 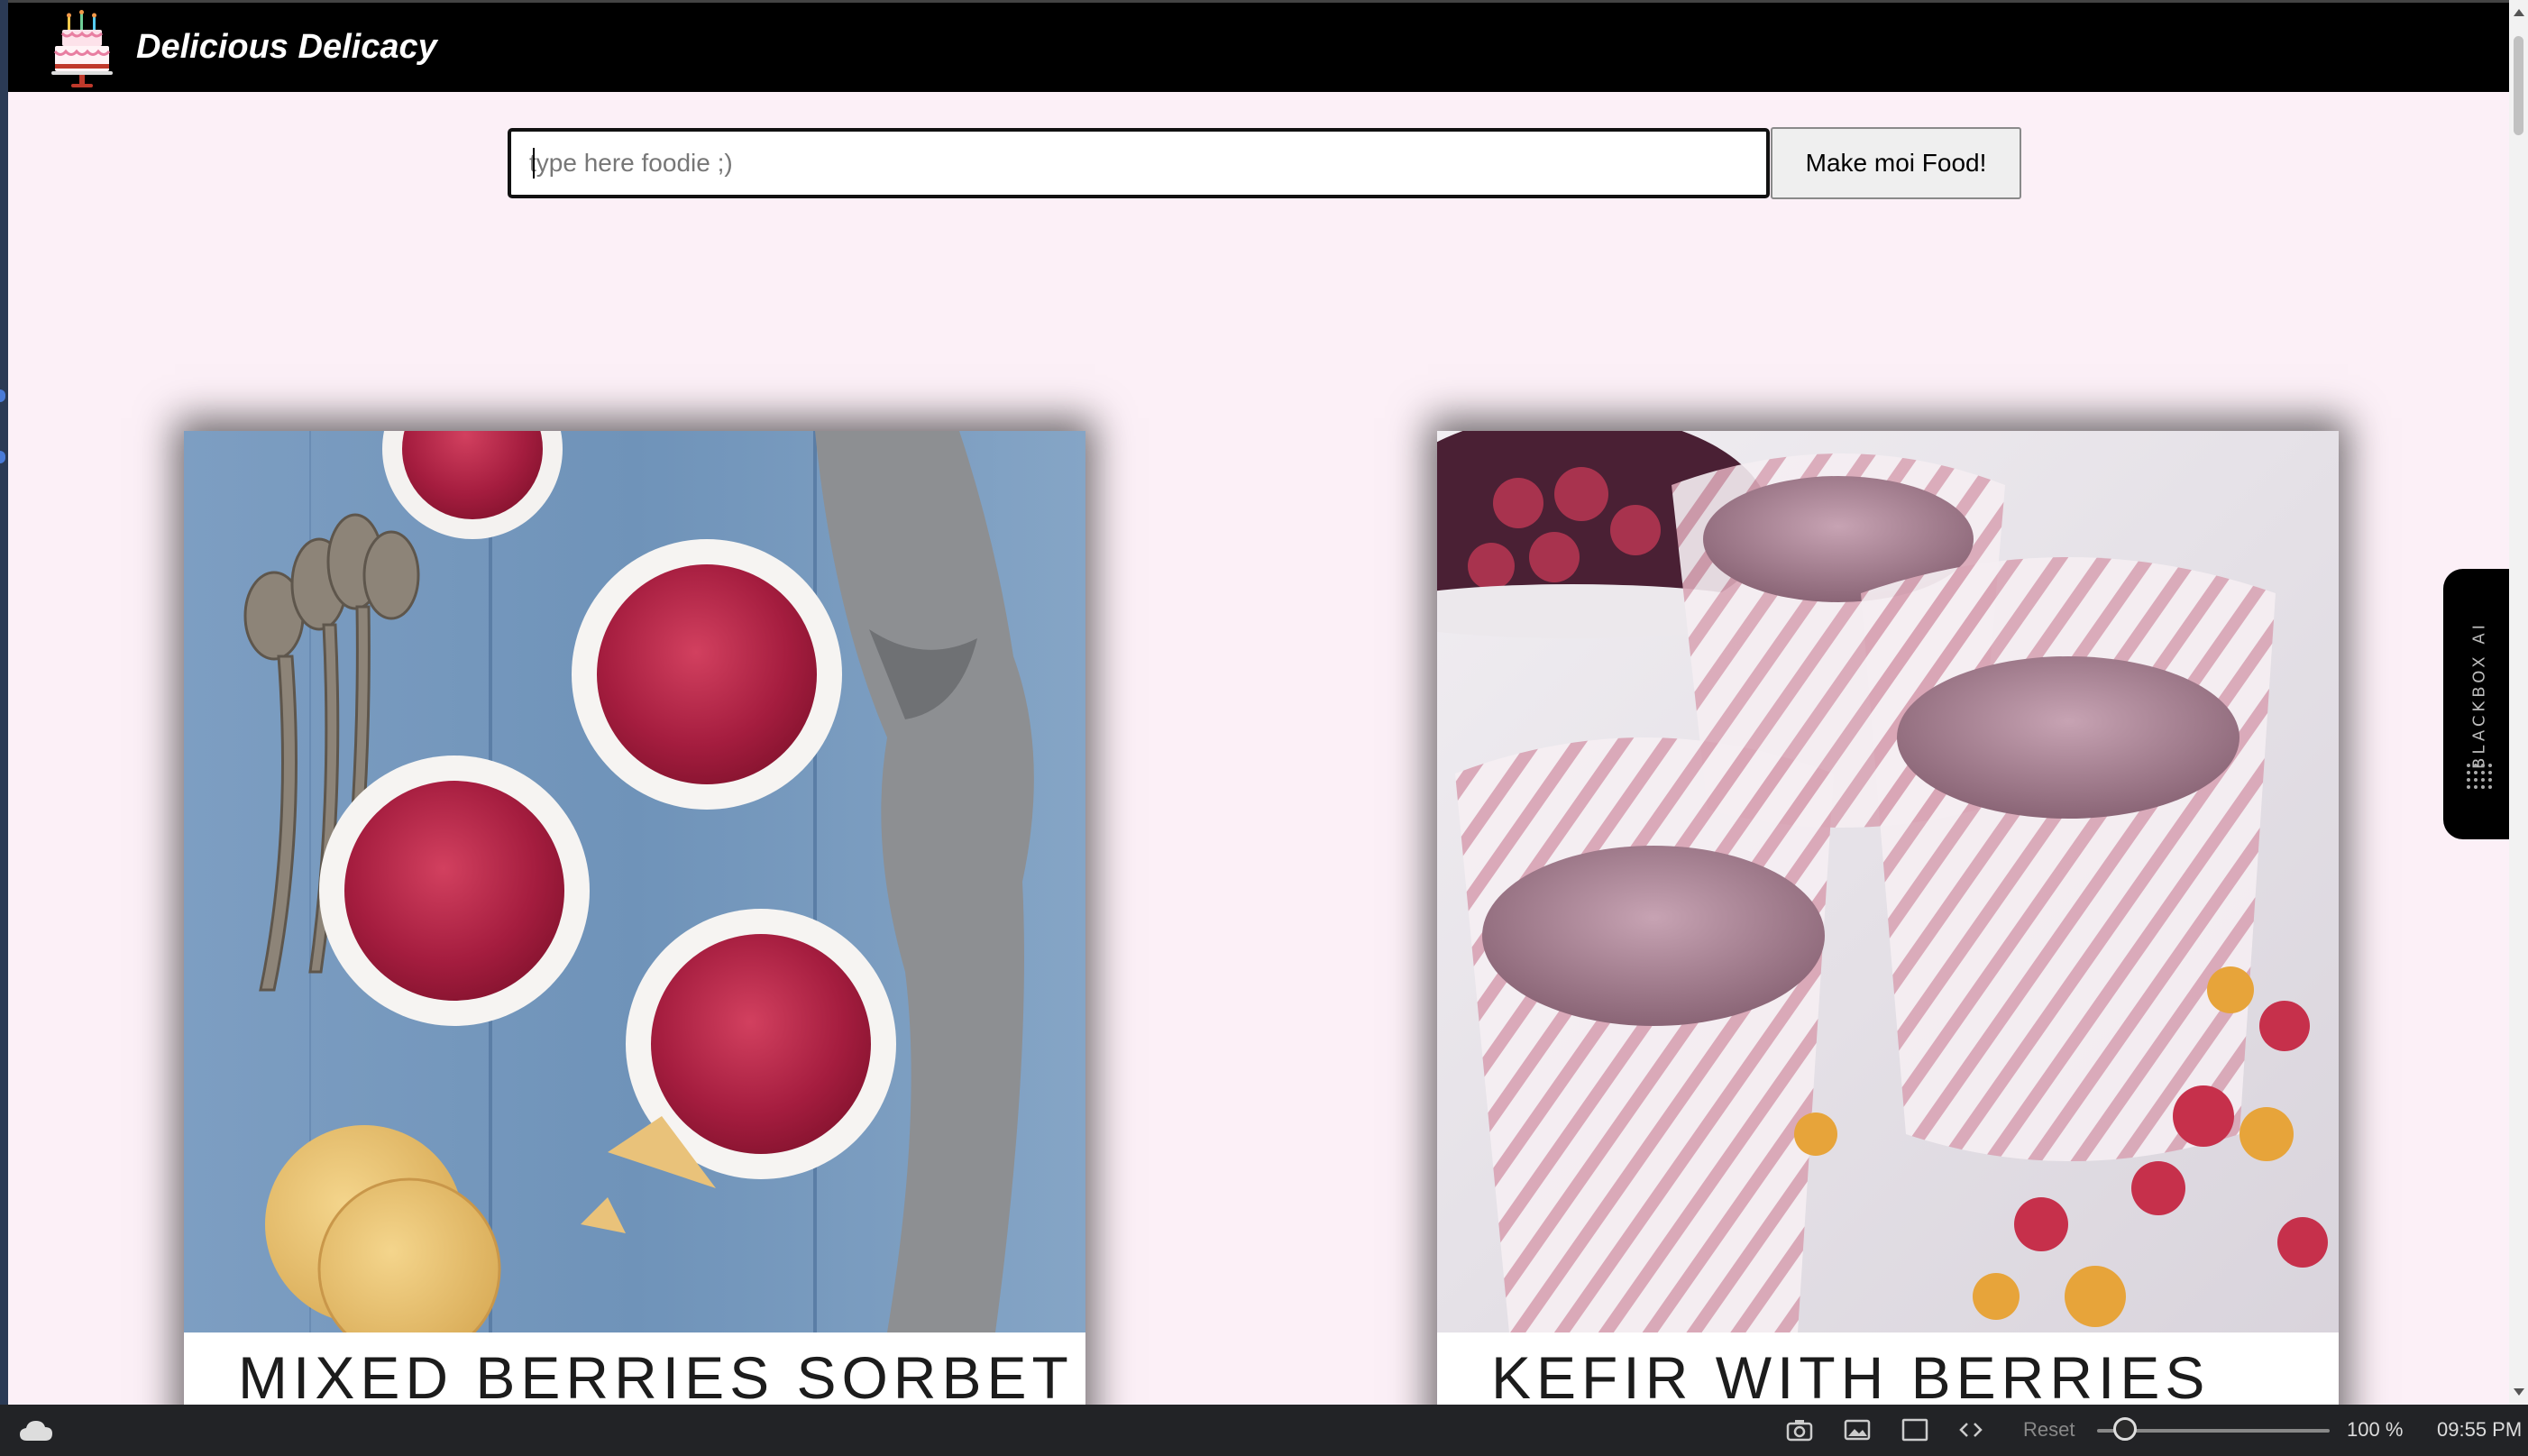 What do you see at coordinates (4, 703) in the screenshot?
I see `left-edge-panel` at bounding box center [4, 703].